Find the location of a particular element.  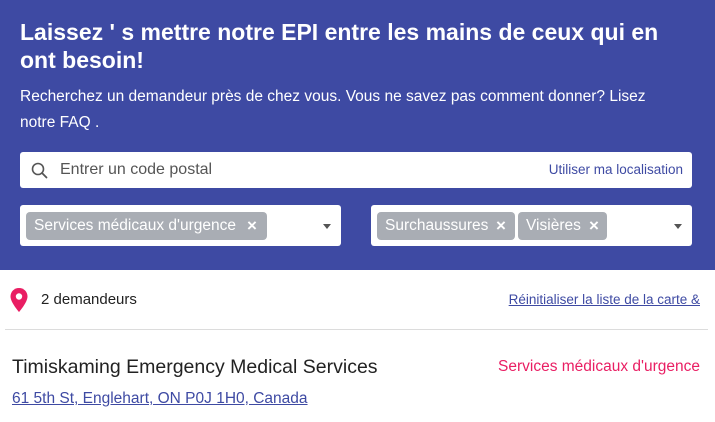

category-filter-select: Services médicaux d'urgence × is located at coordinates (180, 225).